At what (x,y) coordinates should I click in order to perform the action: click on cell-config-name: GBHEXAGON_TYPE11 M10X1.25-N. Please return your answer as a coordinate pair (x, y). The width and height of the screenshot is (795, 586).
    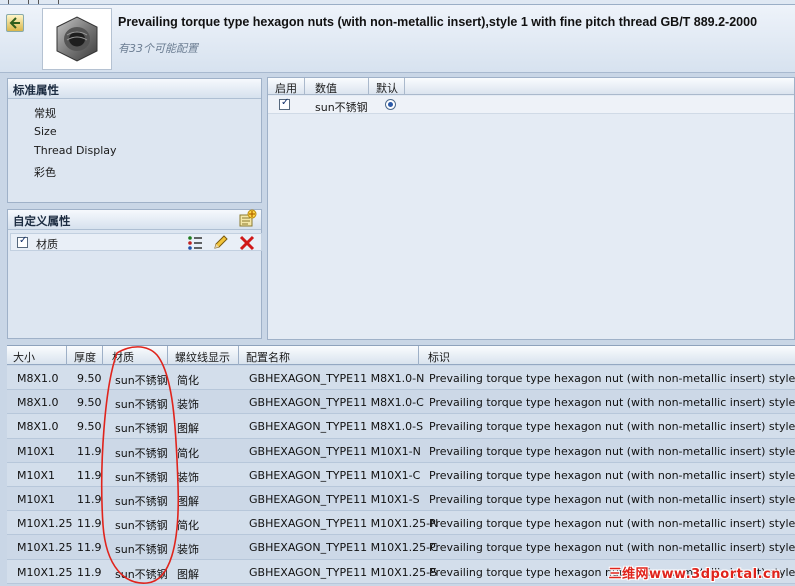
    Looking at the image, I should click on (344, 524).